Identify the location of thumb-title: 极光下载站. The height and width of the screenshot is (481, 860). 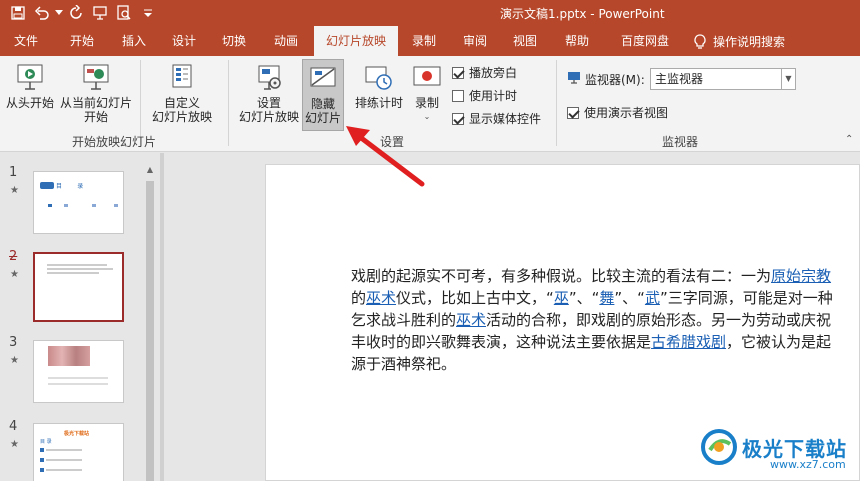
(77, 434).